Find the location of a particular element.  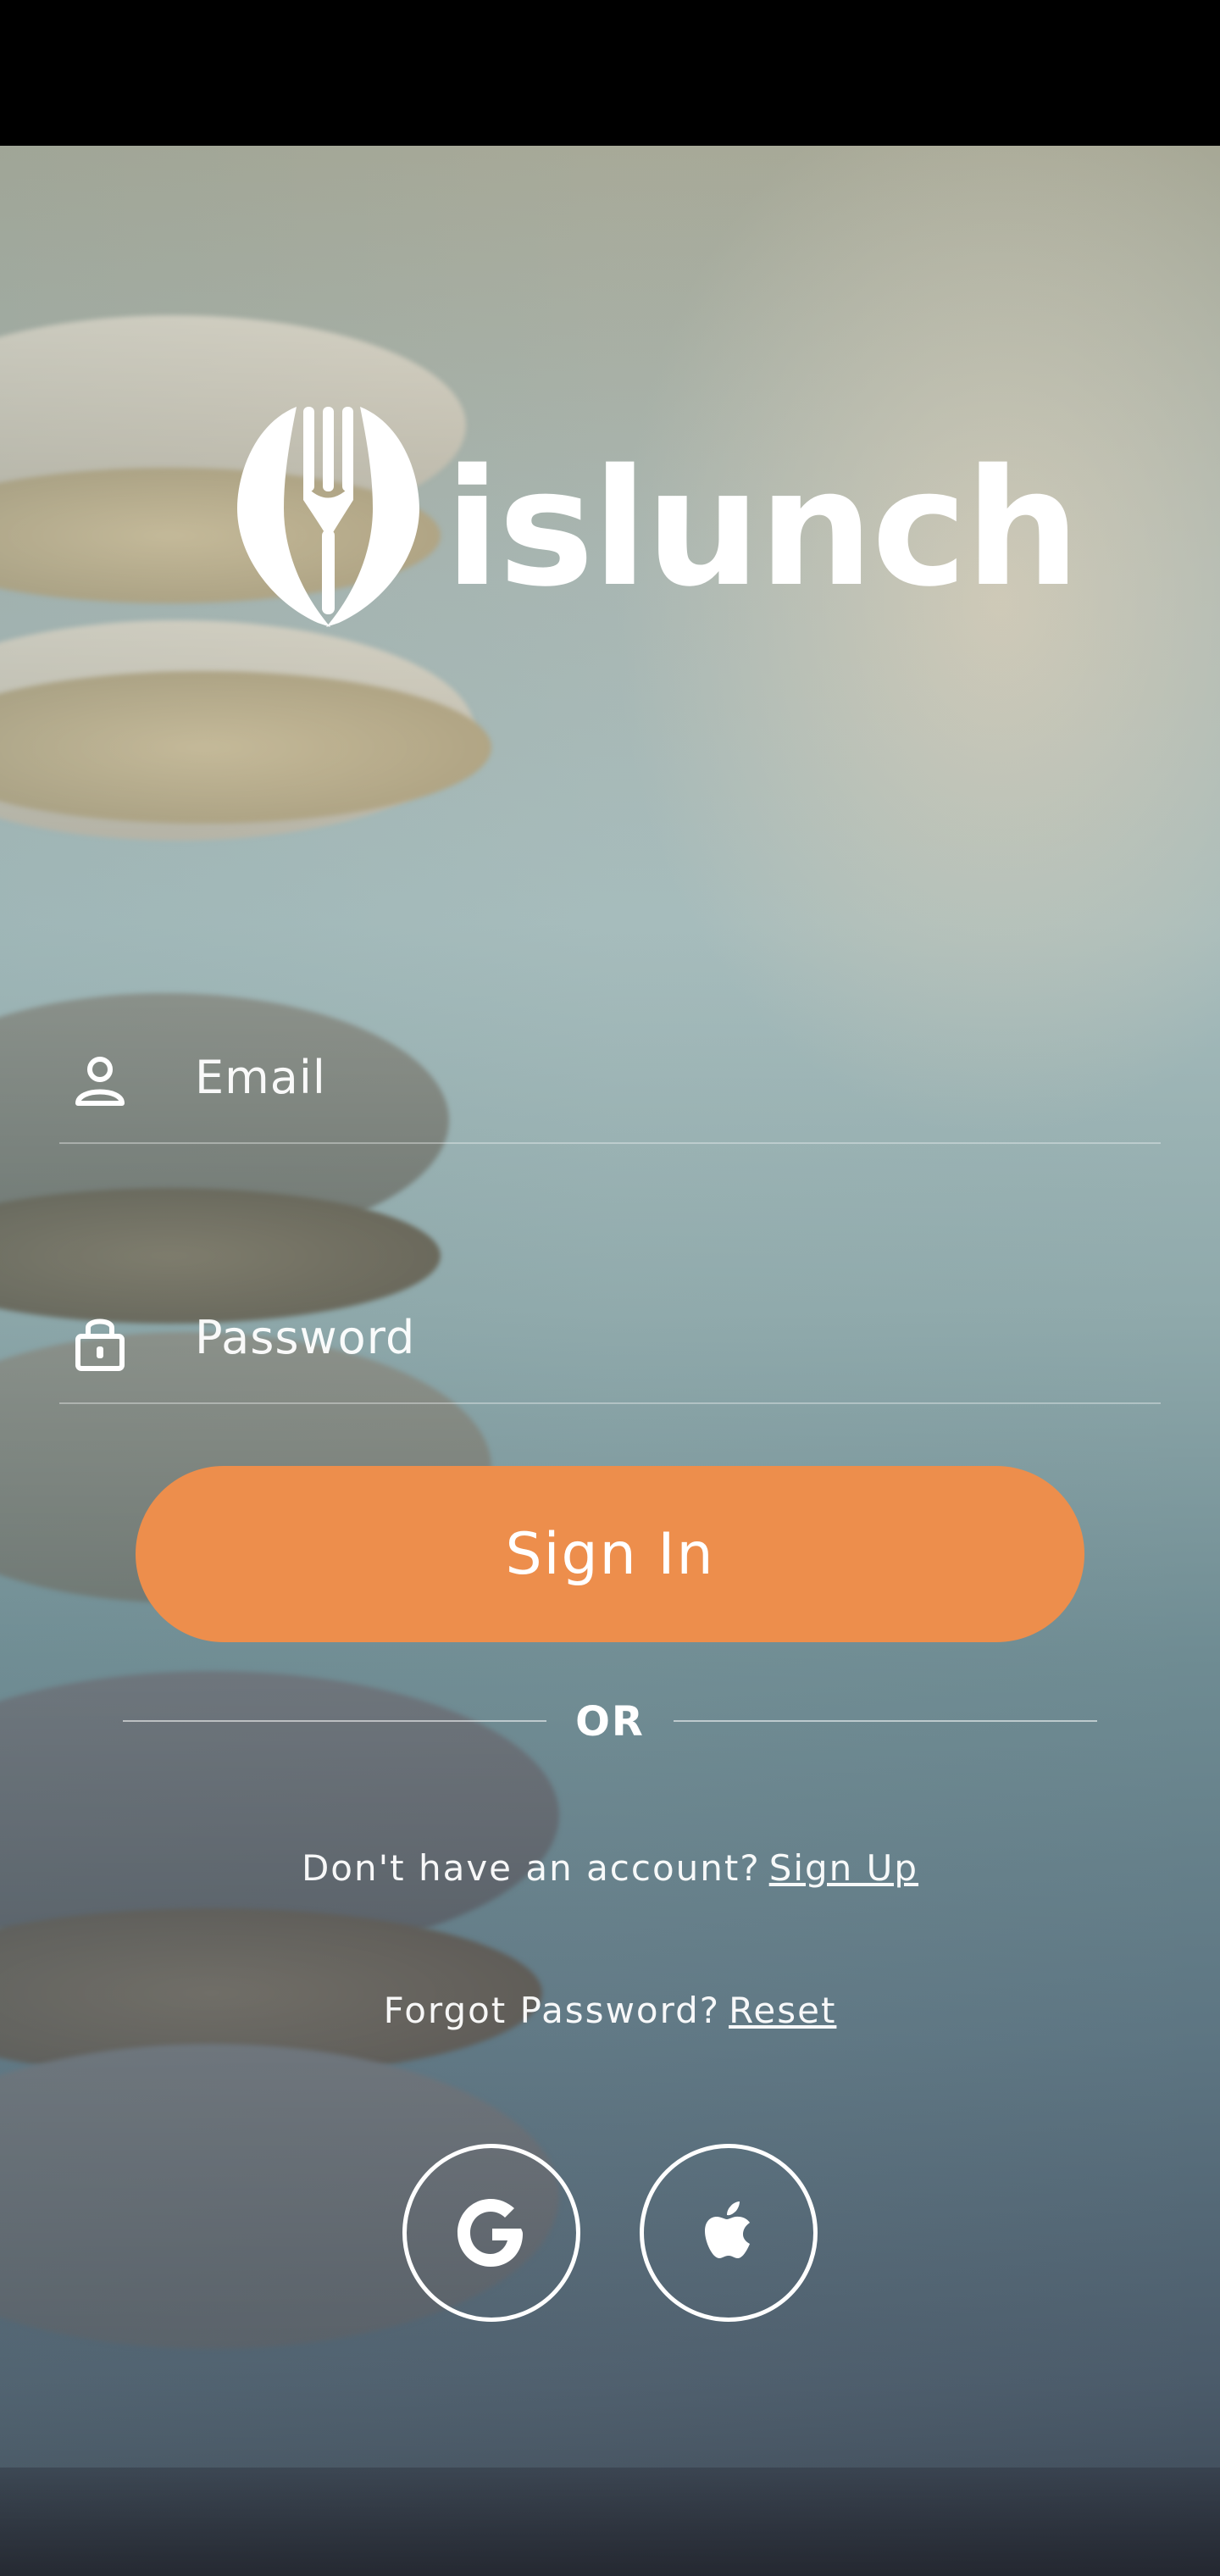

apple-sign-in-button is located at coordinates (729, 2233).